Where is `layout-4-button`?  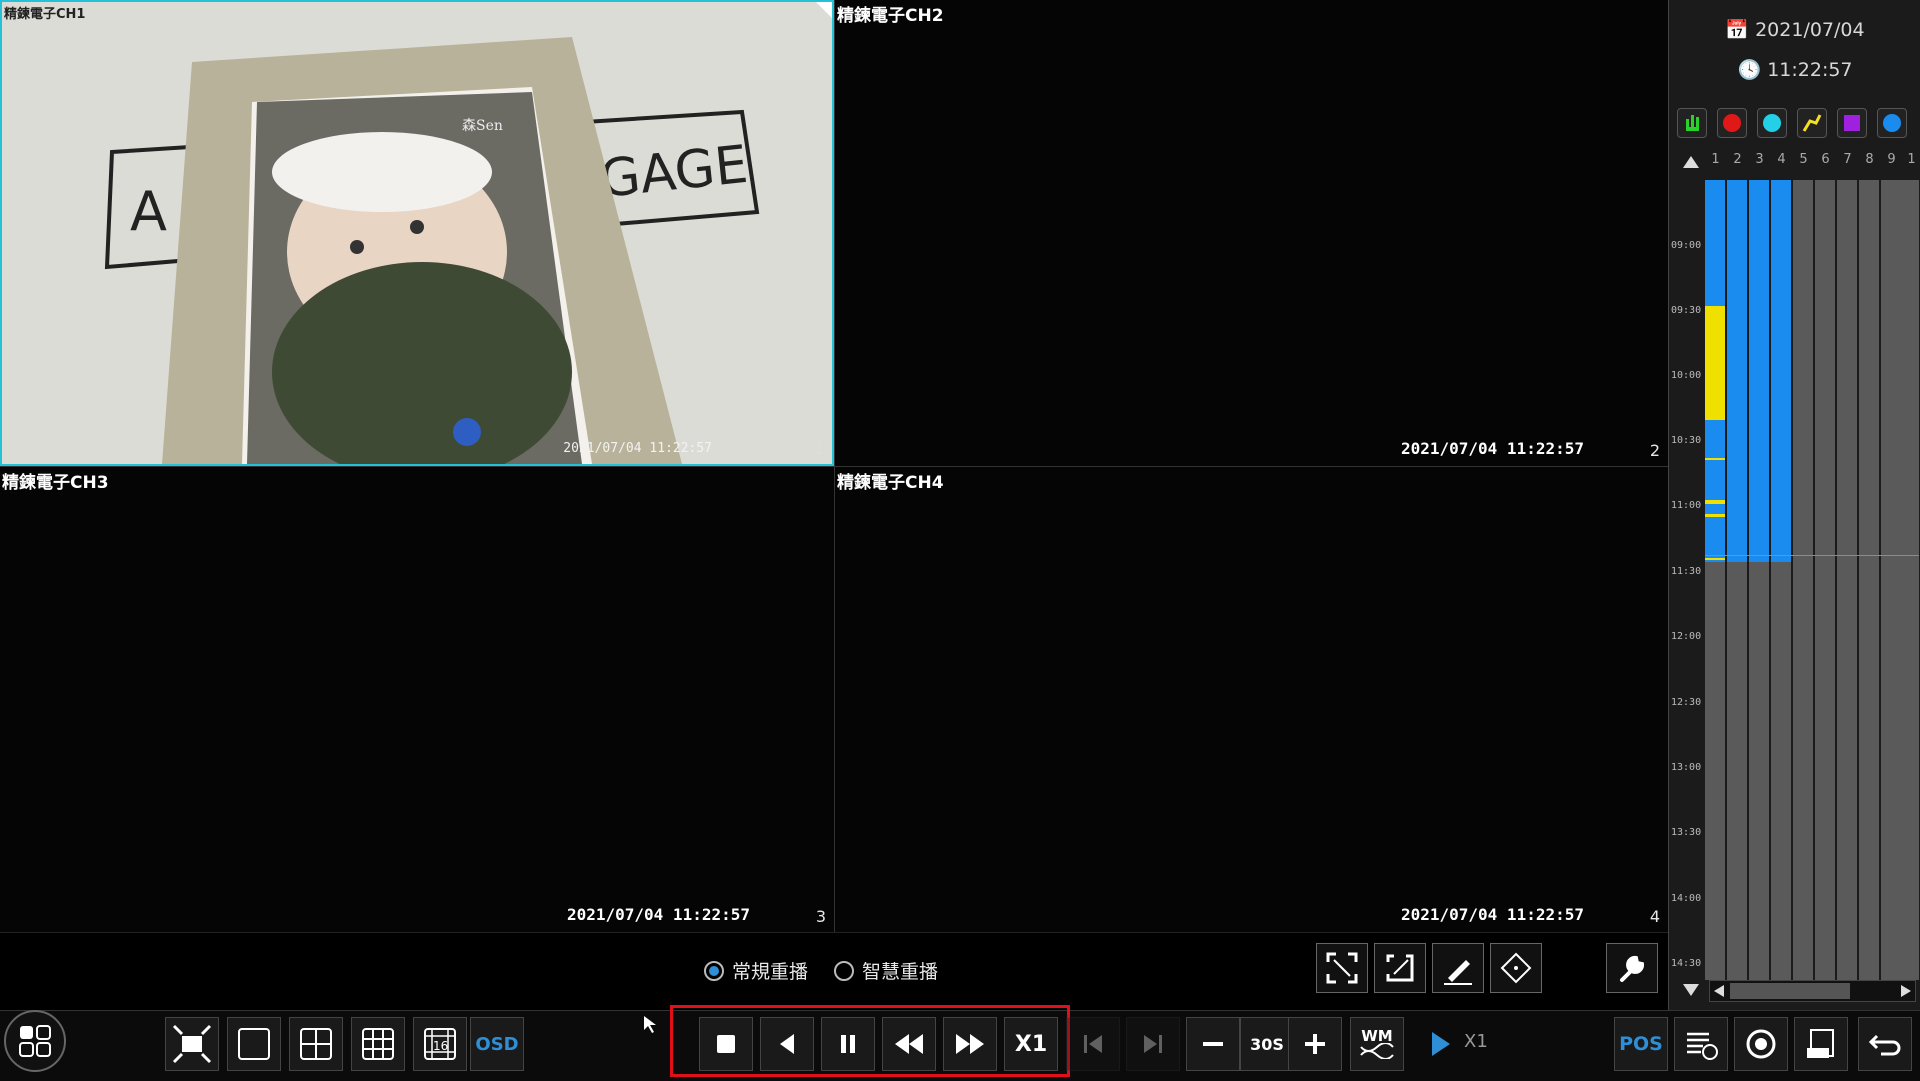
layout-4-button is located at coordinates (316, 1044).